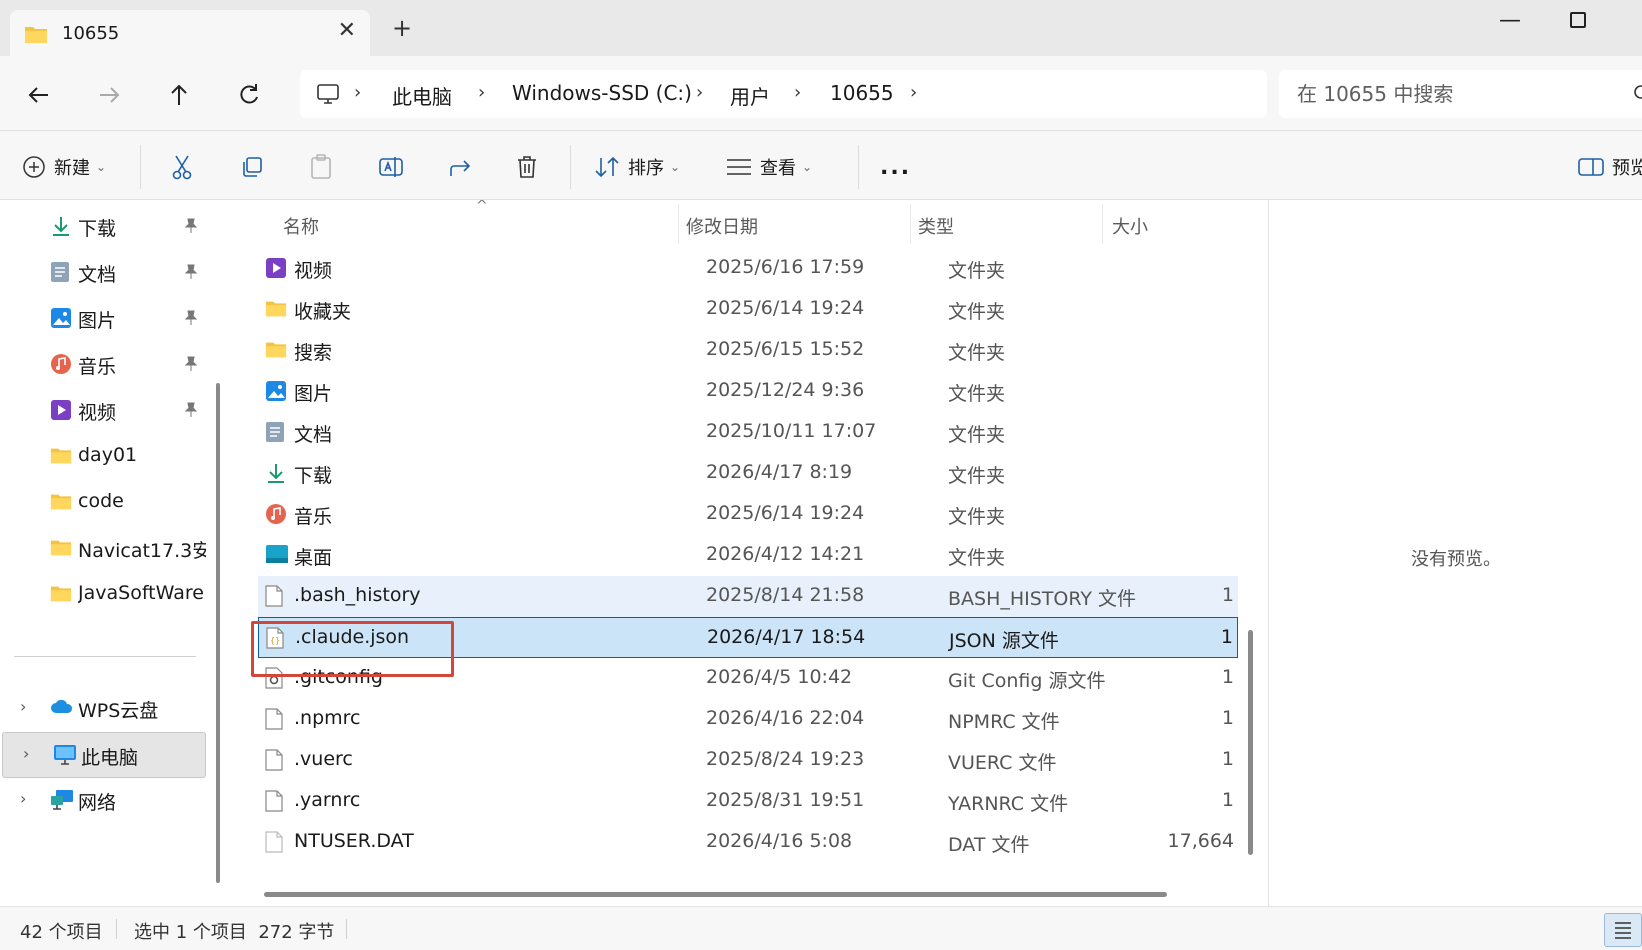 This screenshot has width=1642, height=950. I want to click on sidebar-item-code: code, so click(103, 502).